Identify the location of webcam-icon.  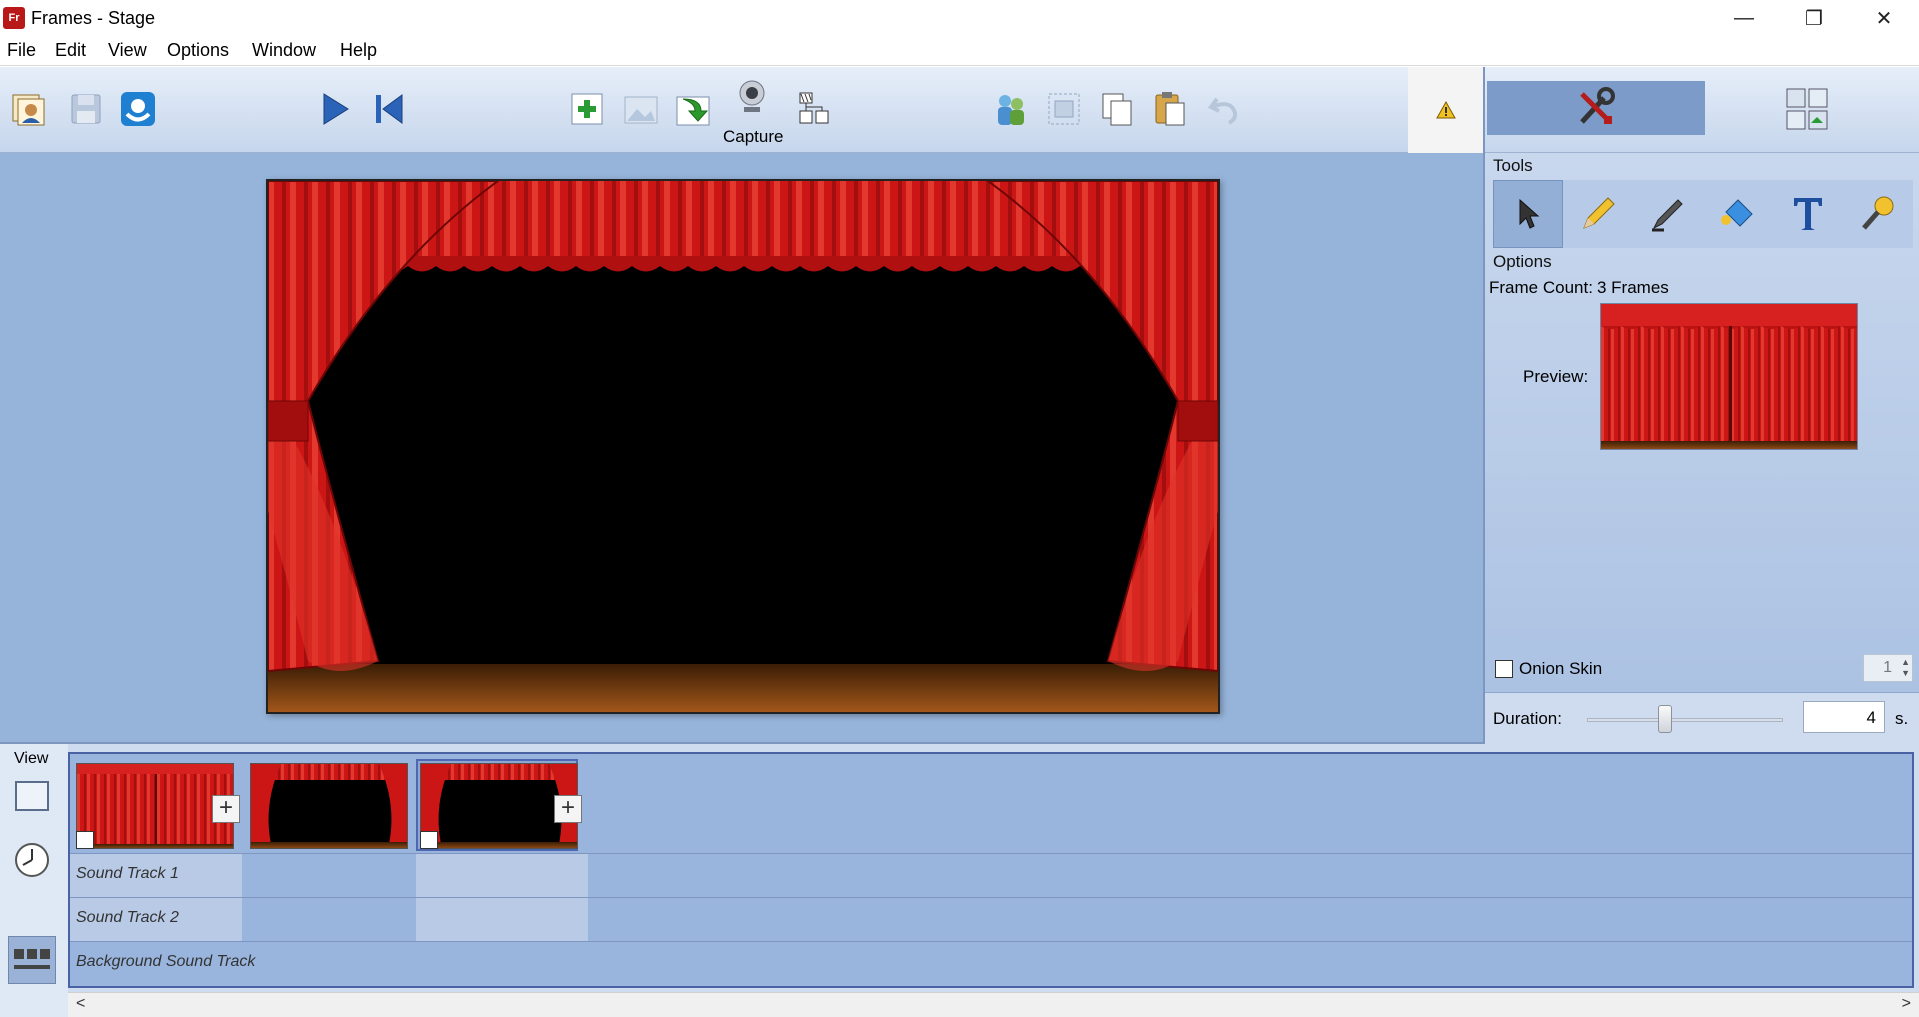
(752, 97).